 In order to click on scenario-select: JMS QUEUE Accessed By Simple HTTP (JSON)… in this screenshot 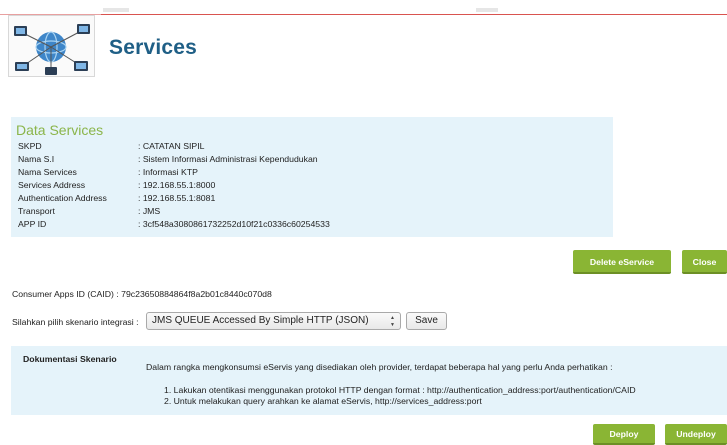, I will do `click(273, 321)`.